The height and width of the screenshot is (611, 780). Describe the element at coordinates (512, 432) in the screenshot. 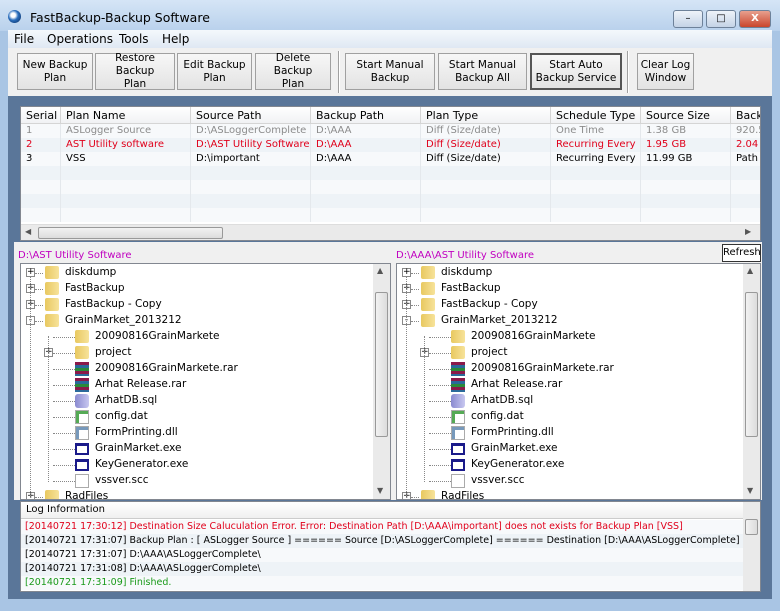

I see `tree-item-label: FormPrinting.dll` at that location.